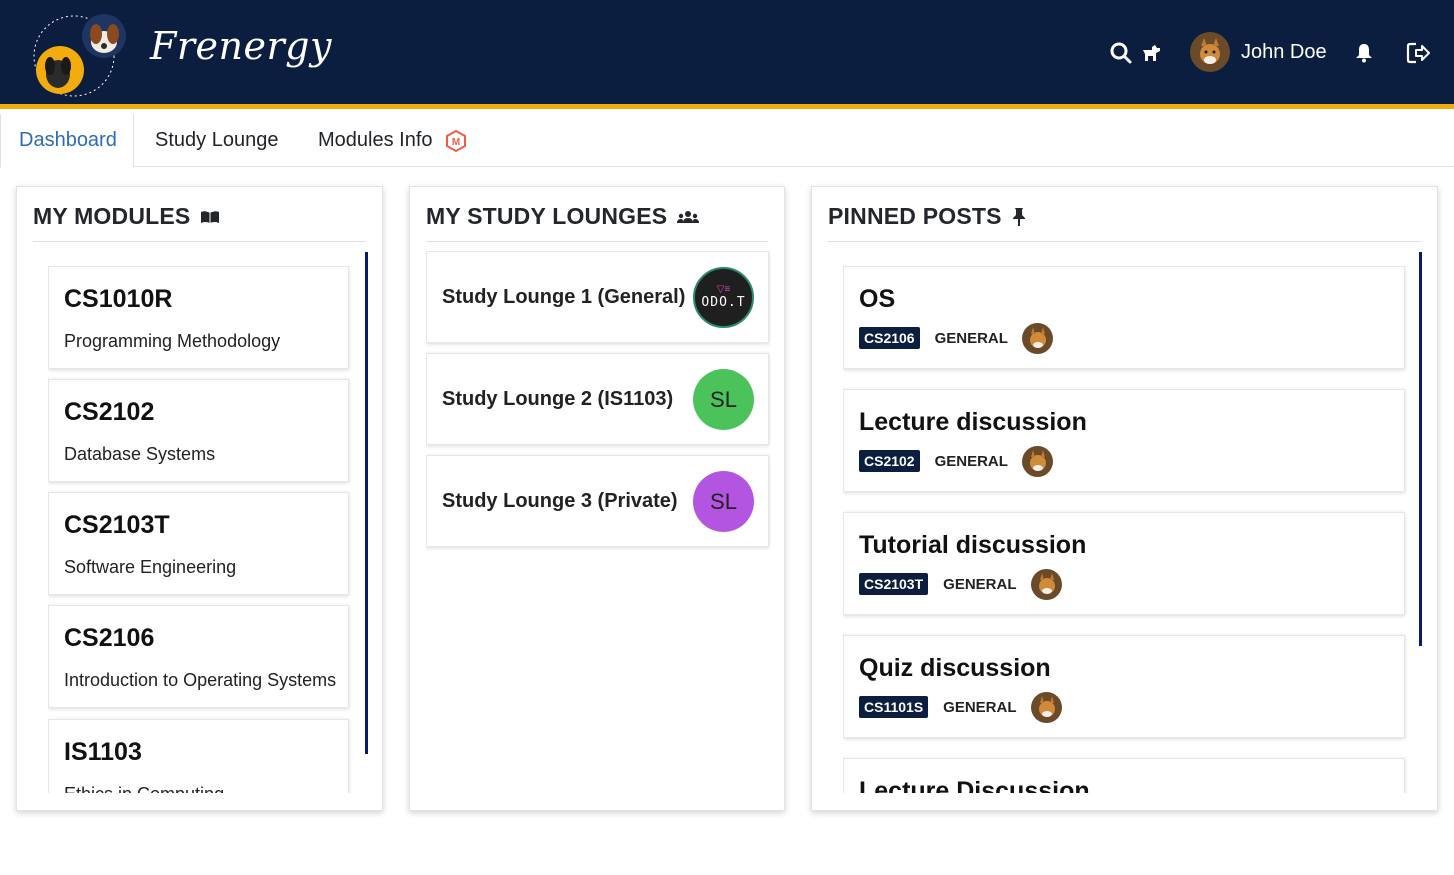  I want to click on module-code: IS1103, so click(103, 752).